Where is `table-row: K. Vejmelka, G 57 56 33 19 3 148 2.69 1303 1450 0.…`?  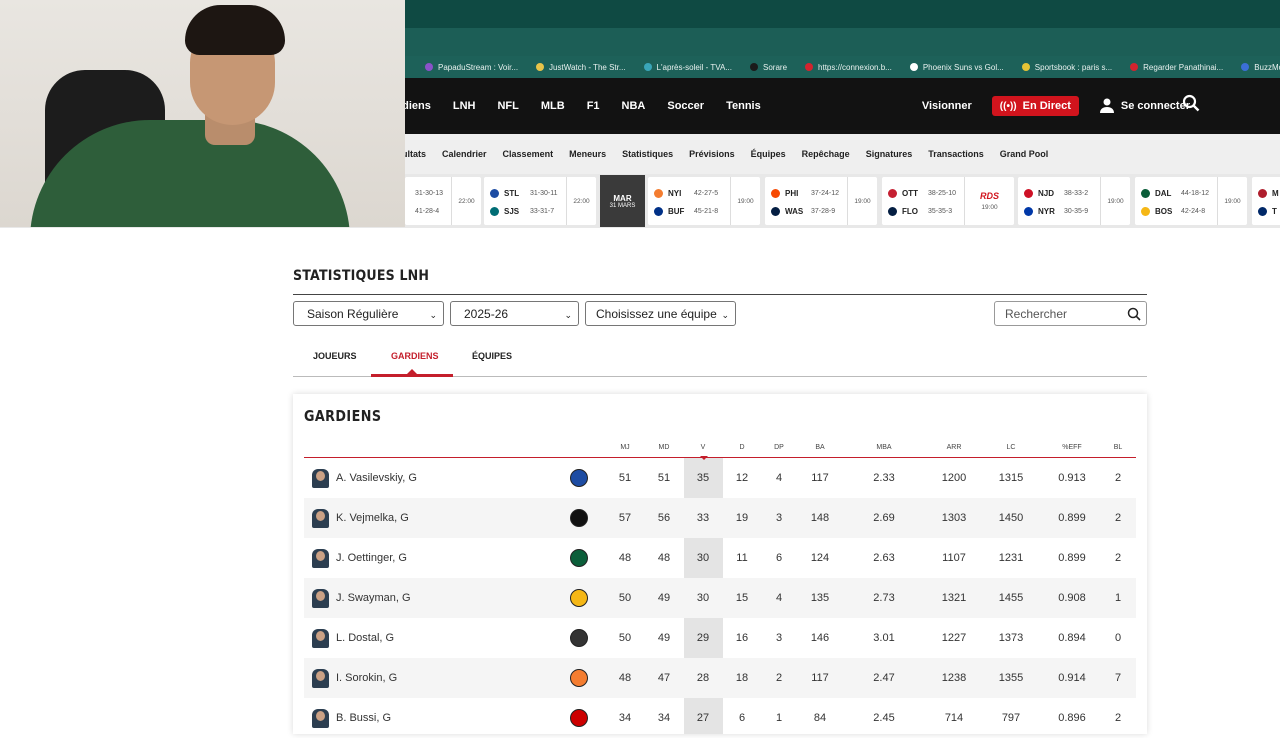 table-row: K. Vejmelka, G 57 56 33 19 3 148 2.69 1303 1450 0.… is located at coordinates (720, 518).